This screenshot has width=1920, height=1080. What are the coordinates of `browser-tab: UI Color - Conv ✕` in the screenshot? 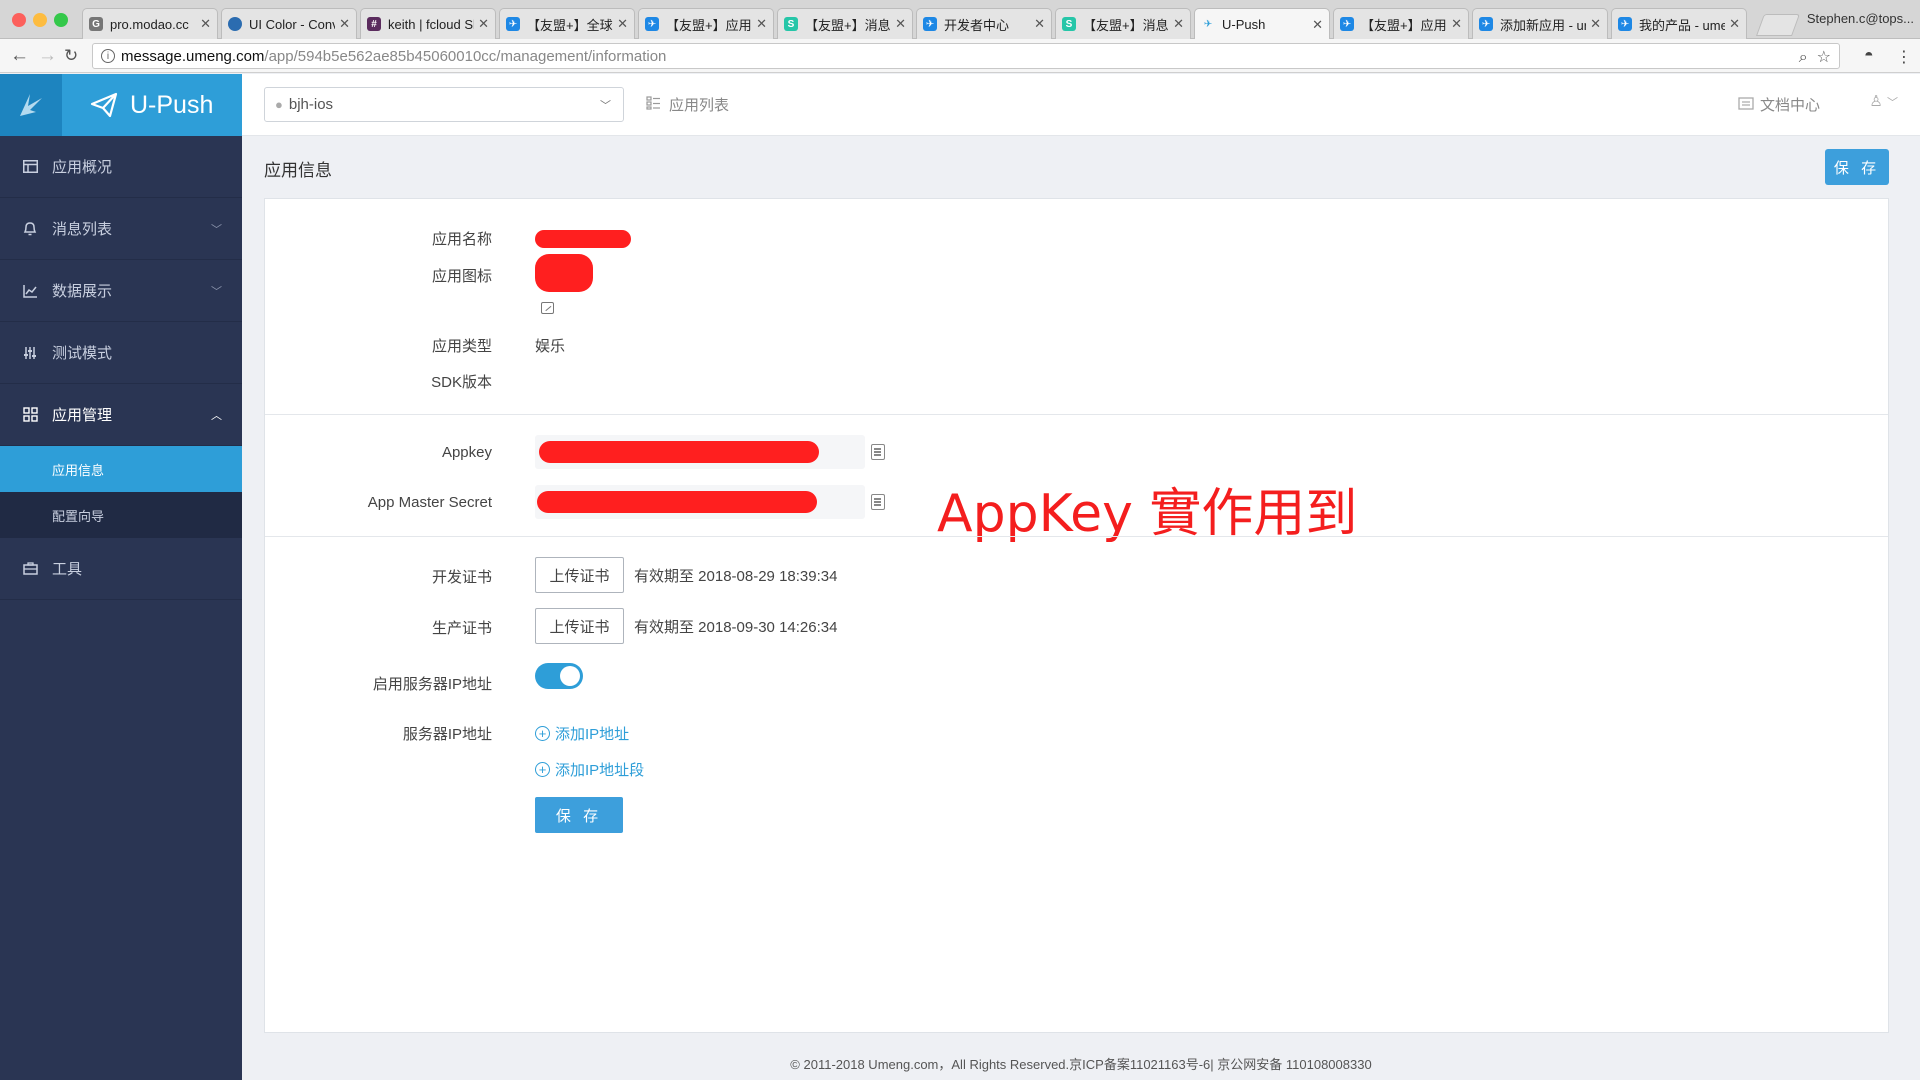 It's located at (289, 23).